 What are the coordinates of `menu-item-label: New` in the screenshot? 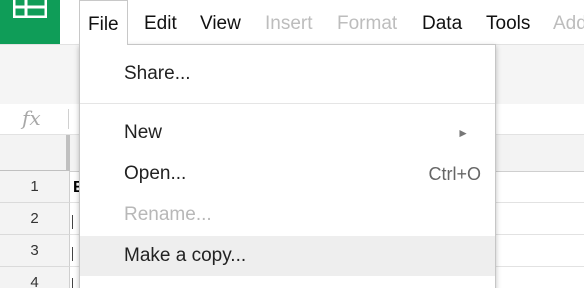 It's located at (143, 132).